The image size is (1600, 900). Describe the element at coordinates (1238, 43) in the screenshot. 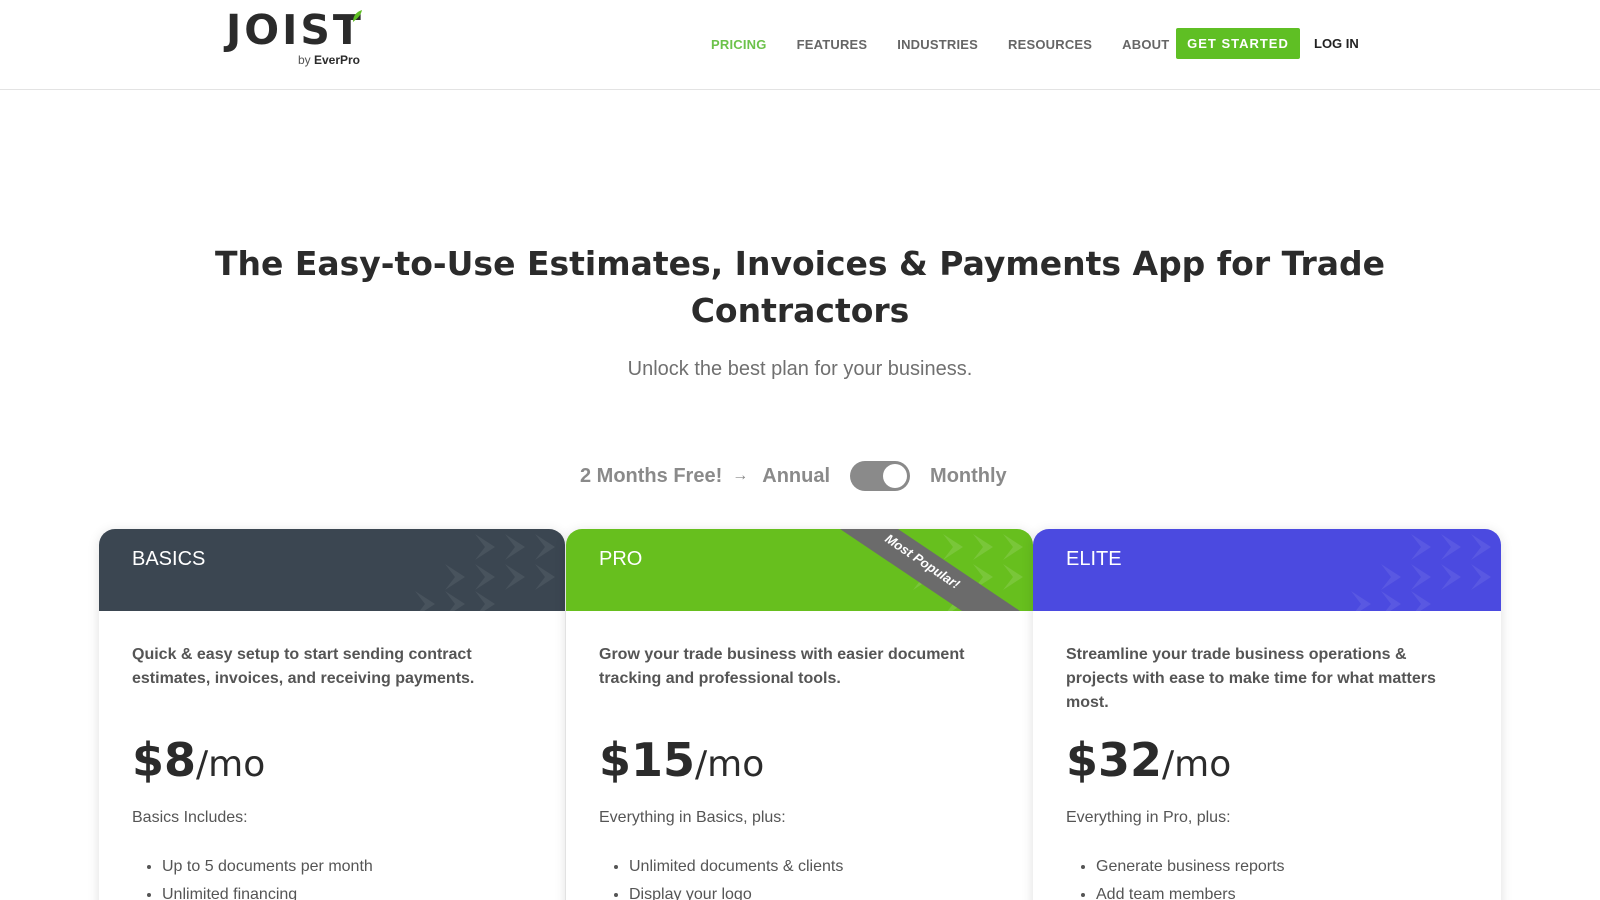

I see `get-started-button: GET STARTED` at that location.